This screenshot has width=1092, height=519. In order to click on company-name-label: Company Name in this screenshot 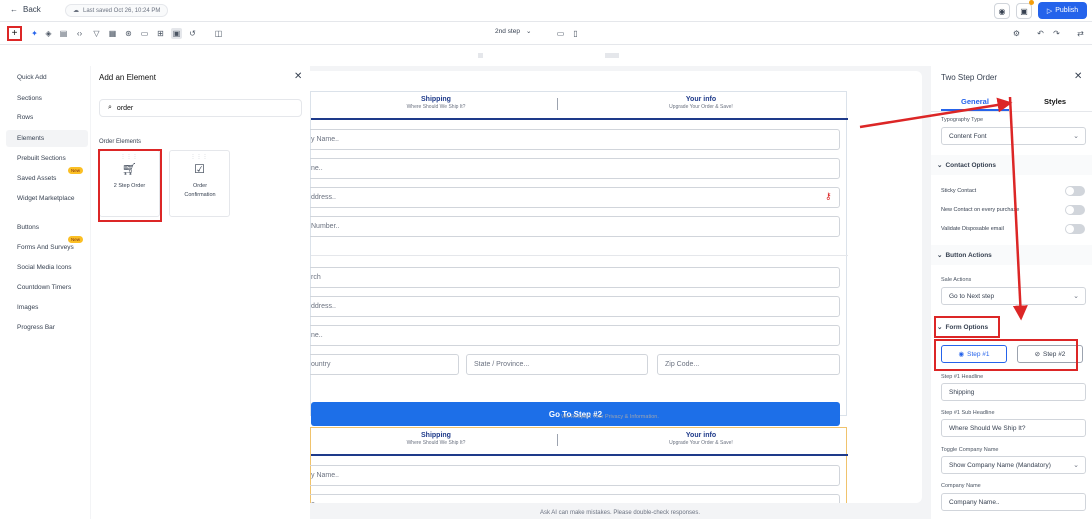, I will do `click(961, 486)`.